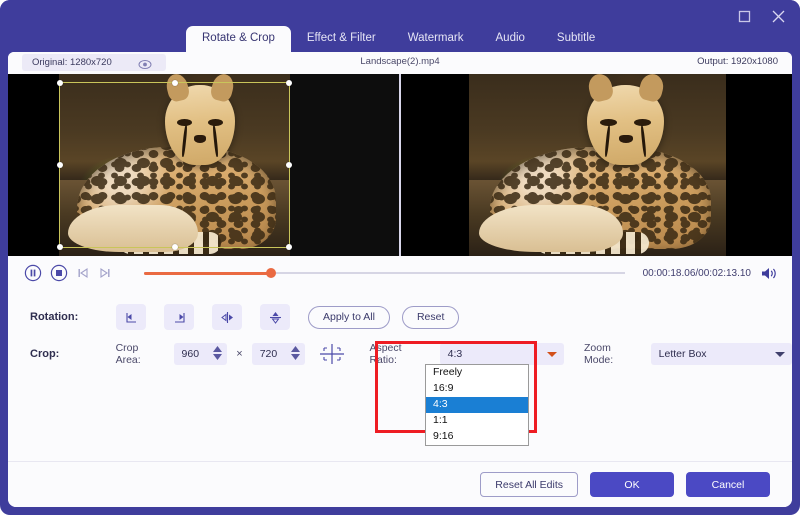 This screenshot has height=515, width=800. I want to click on tab-label: Subtitle, so click(576, 38).